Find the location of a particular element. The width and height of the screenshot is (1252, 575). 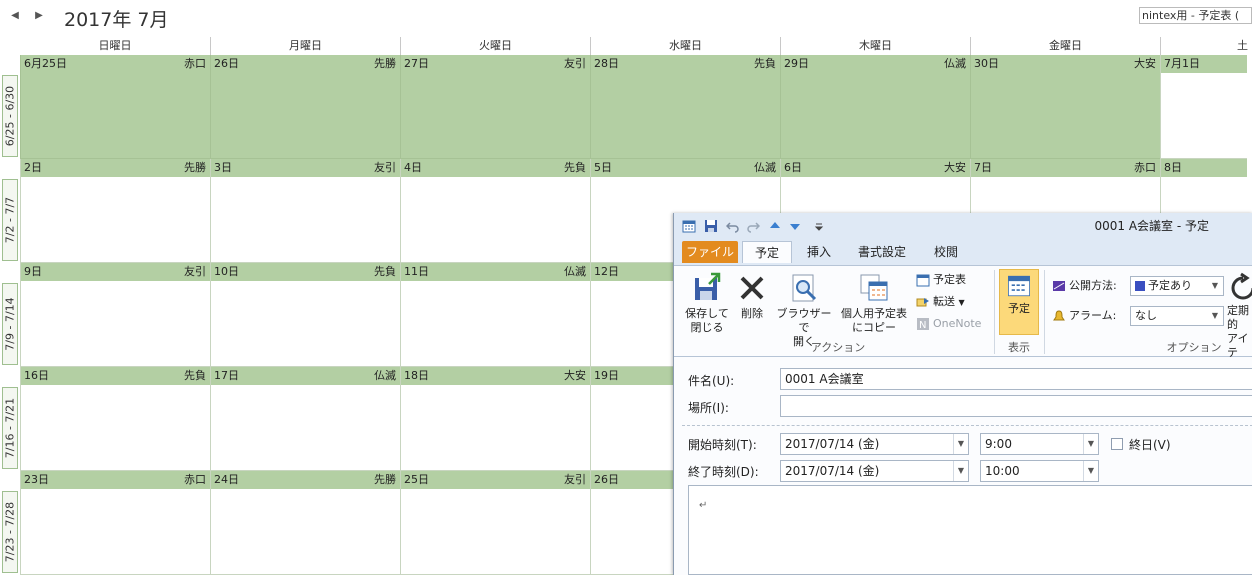

open-in-browser-button: ブラウザーで 開く is located at coordinates (804, 310).